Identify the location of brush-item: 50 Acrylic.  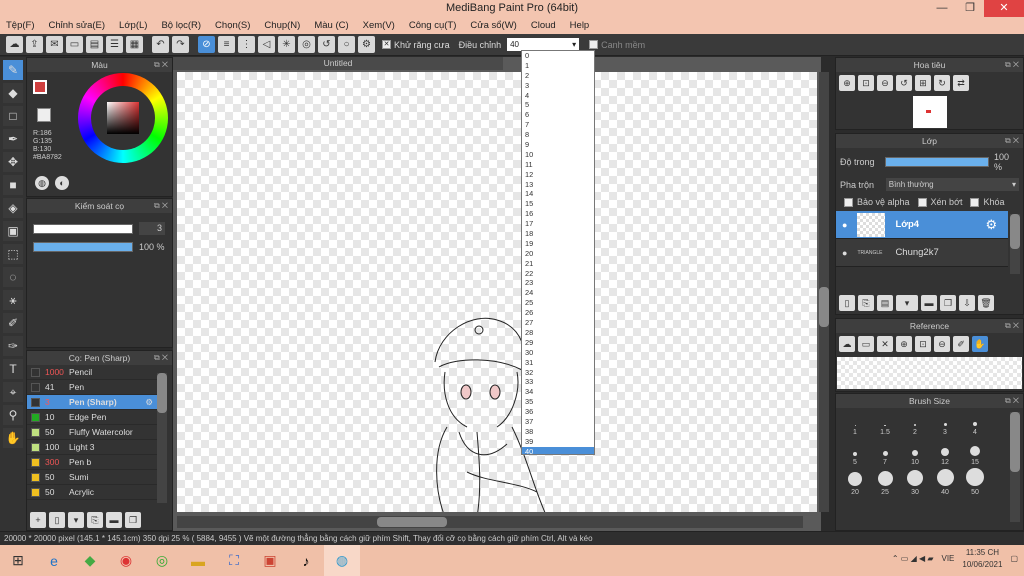
(92, 492).